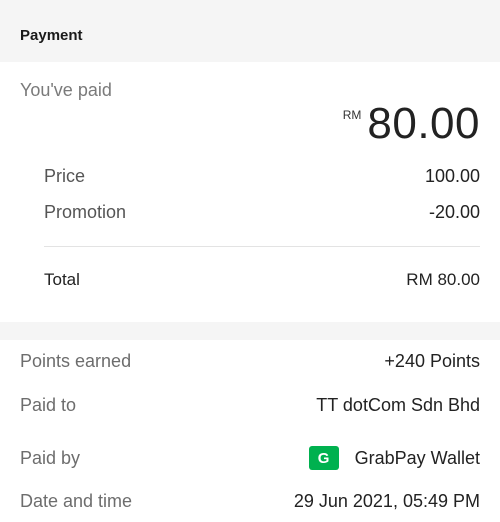  I want to click on paid-by-label: Paid by, so click(50, 457).